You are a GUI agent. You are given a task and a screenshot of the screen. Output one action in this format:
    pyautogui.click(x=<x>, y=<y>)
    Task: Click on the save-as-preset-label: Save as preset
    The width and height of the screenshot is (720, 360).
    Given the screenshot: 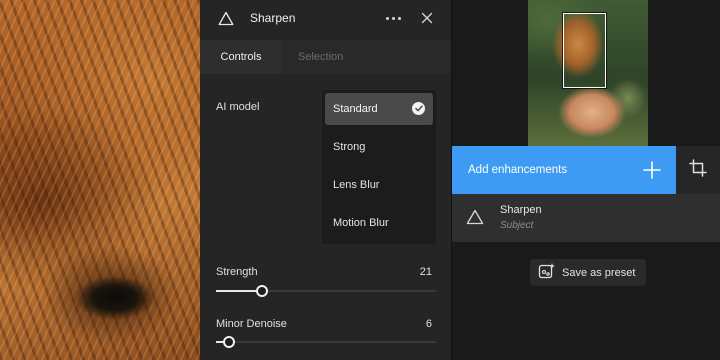 What is the action you would take?
    pyautogui.click(x=599, y=272)
    